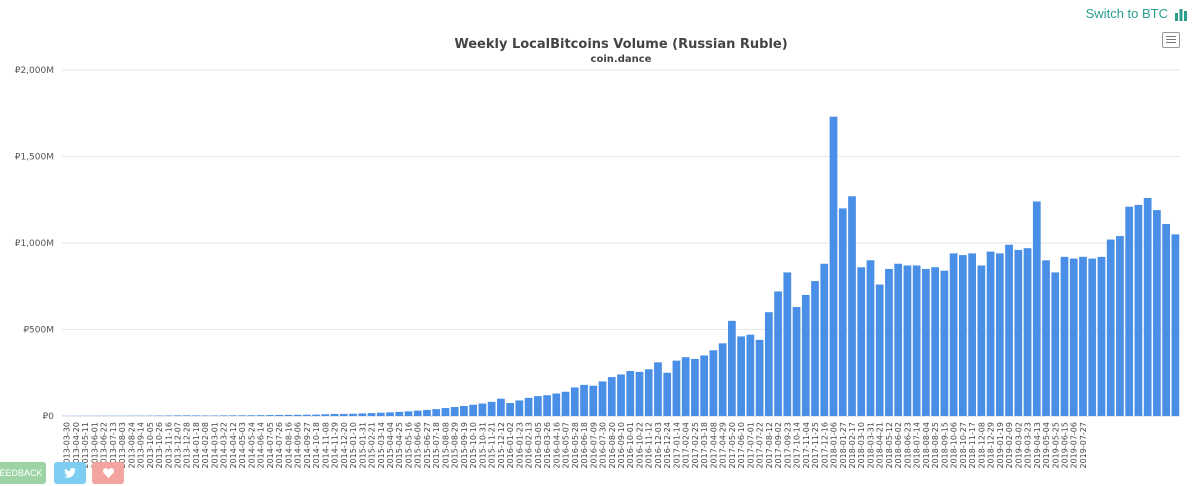  Describe the element at coordinates (23, 473) in the screenshot. I see `feedback-button: EEDBACK` at that location.